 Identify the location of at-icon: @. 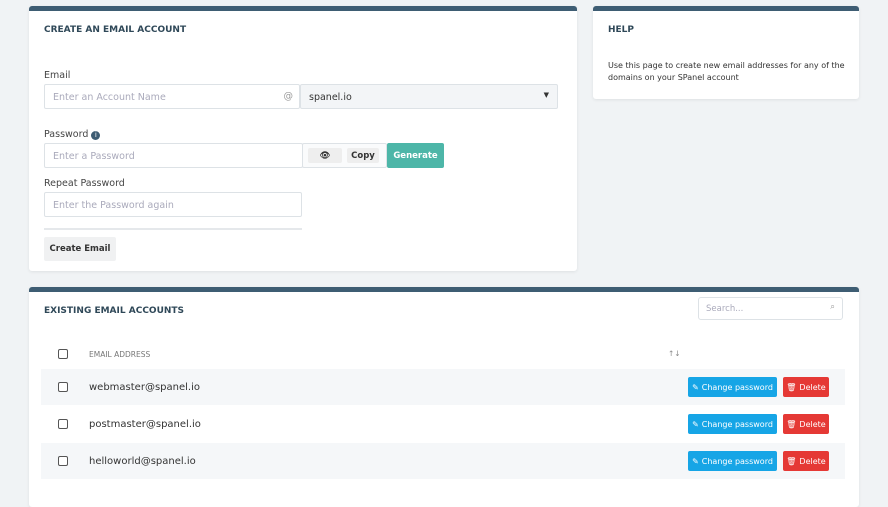
(288, 96).